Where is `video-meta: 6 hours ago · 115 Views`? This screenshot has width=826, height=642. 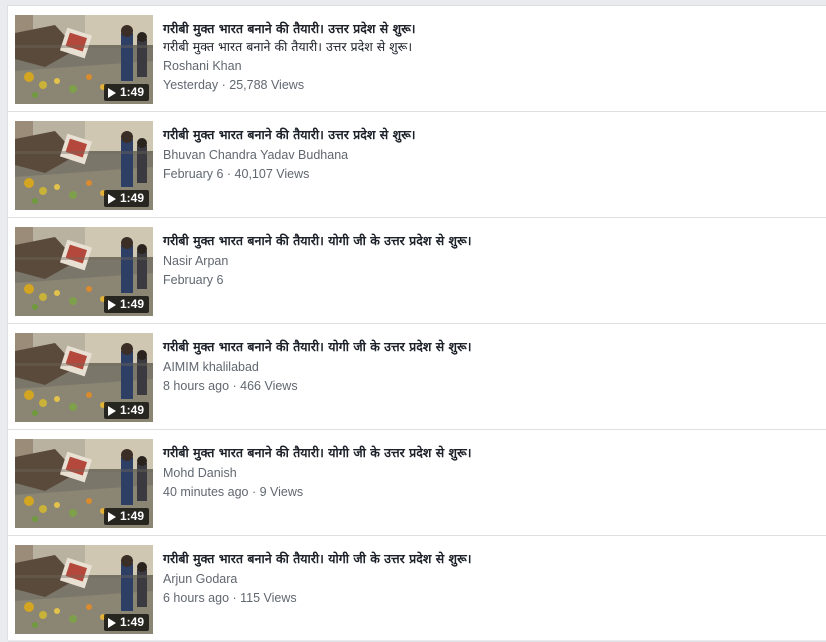 video-meta: 6 hours ago · 115 Views is located at coordinates (230, 598).